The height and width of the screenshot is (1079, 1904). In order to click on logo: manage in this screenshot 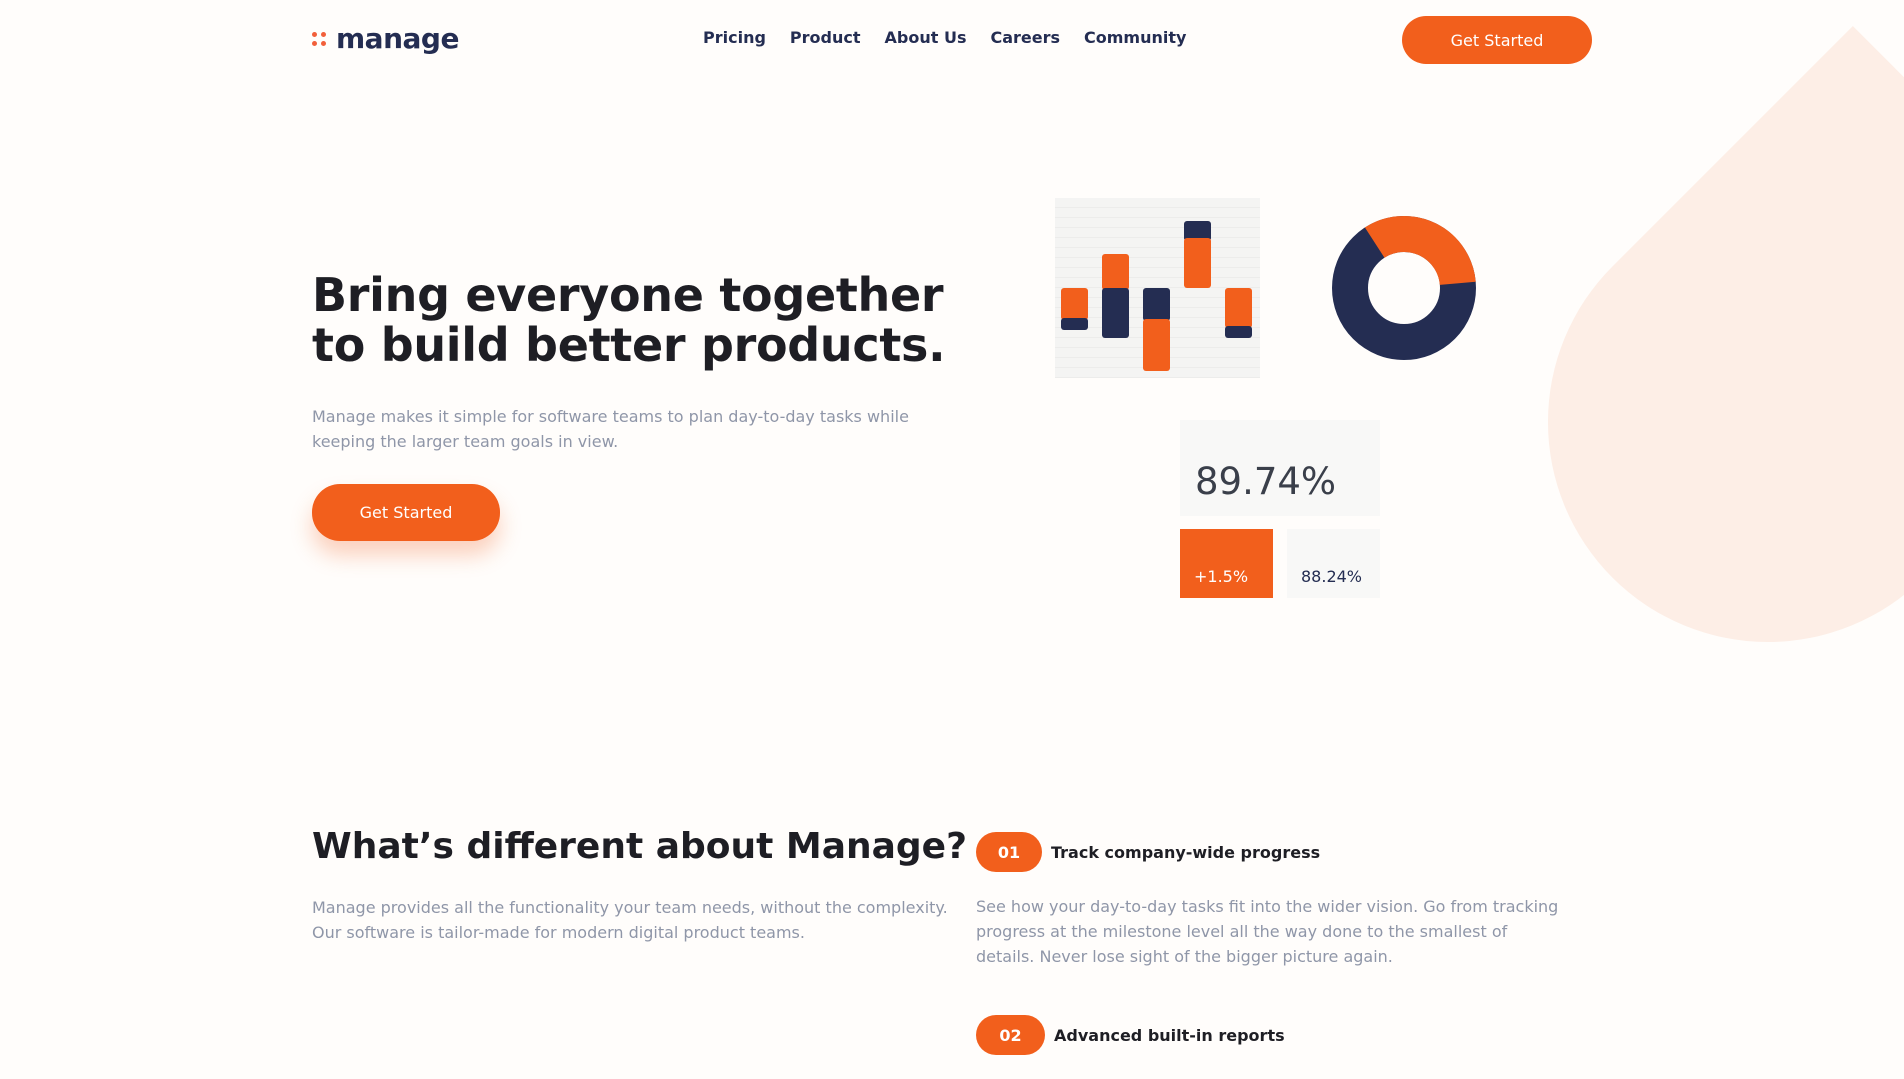, I will do `click(385, 38)`.